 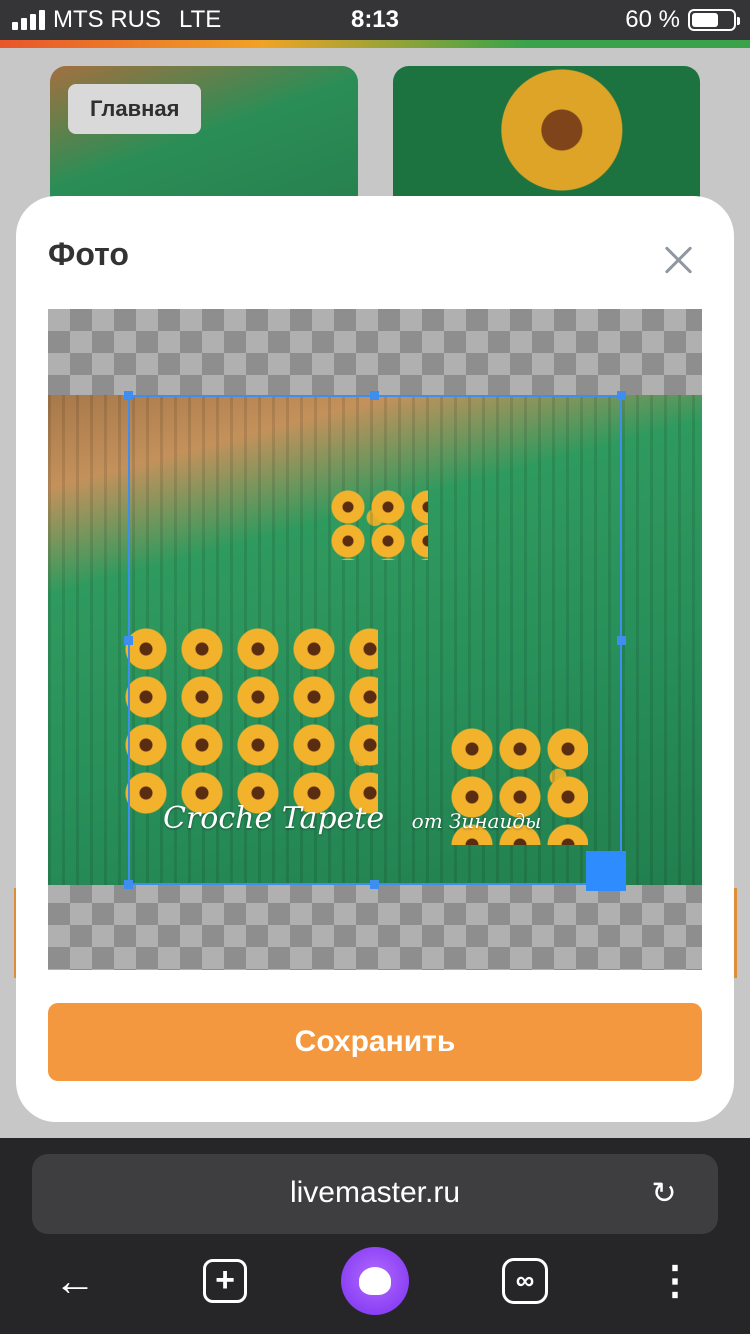 I want to click on back-arrow-icon: ←, so click(x=75, y=1281).